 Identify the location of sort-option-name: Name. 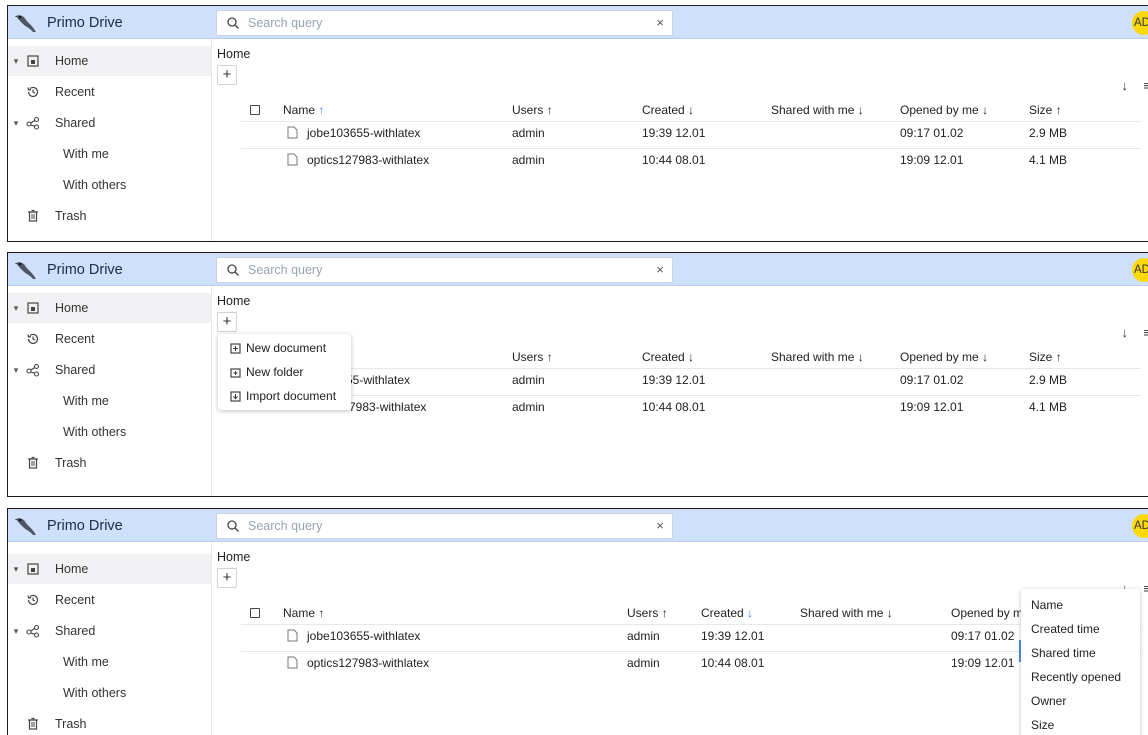
(1080, 605).